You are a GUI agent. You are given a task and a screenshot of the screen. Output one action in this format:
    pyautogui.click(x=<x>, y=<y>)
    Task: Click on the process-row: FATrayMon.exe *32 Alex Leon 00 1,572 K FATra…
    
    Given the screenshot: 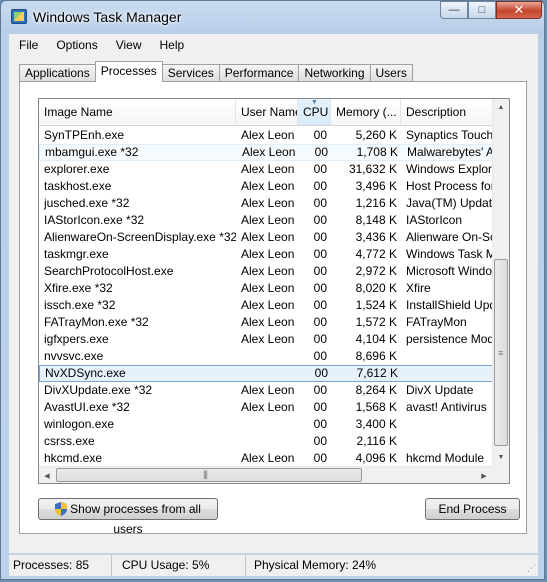 What is the action you would take?
    pyautogui.click(x=266, y=322)
    